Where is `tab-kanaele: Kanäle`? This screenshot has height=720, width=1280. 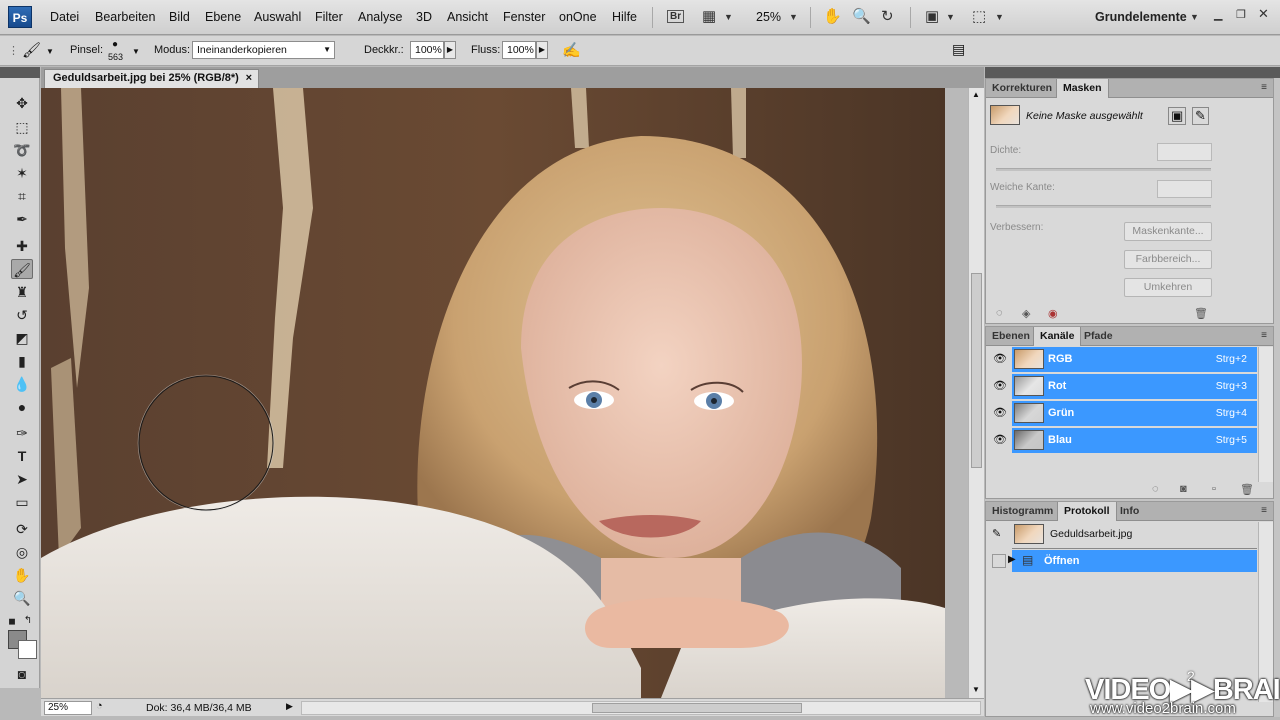 tab-kanaele: Kanäle is located at coordinates (1057, 336).